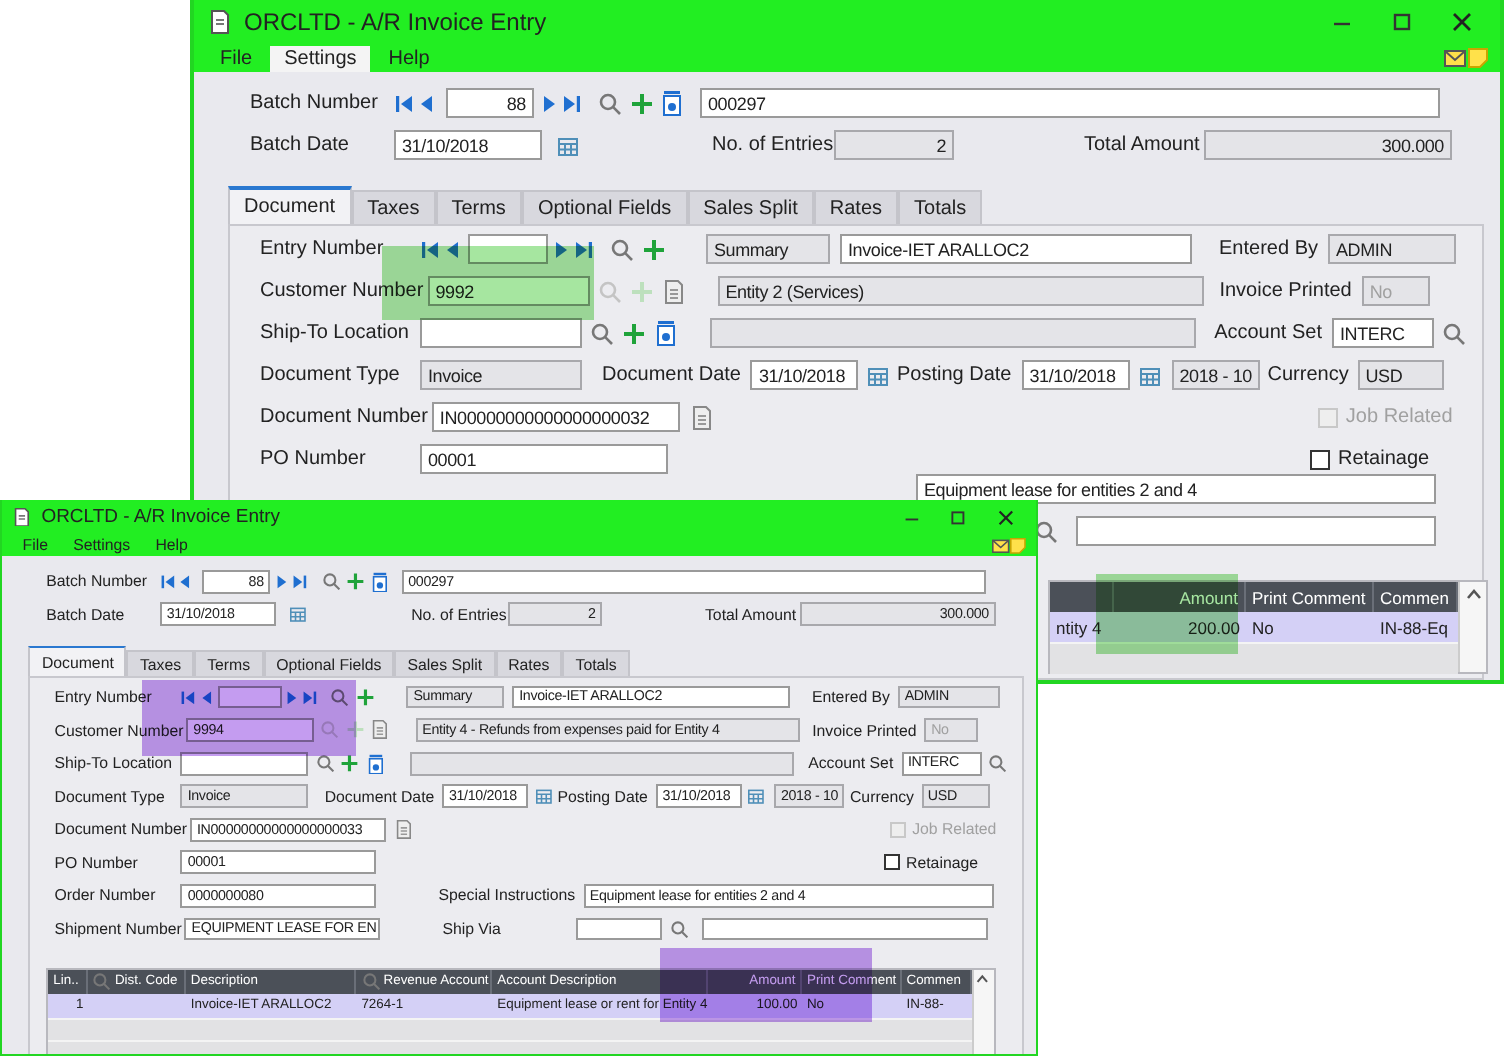  Describe the element at coordinates (507, 895) in the screenshot. I see `field-label: Special Instructions` at that location.